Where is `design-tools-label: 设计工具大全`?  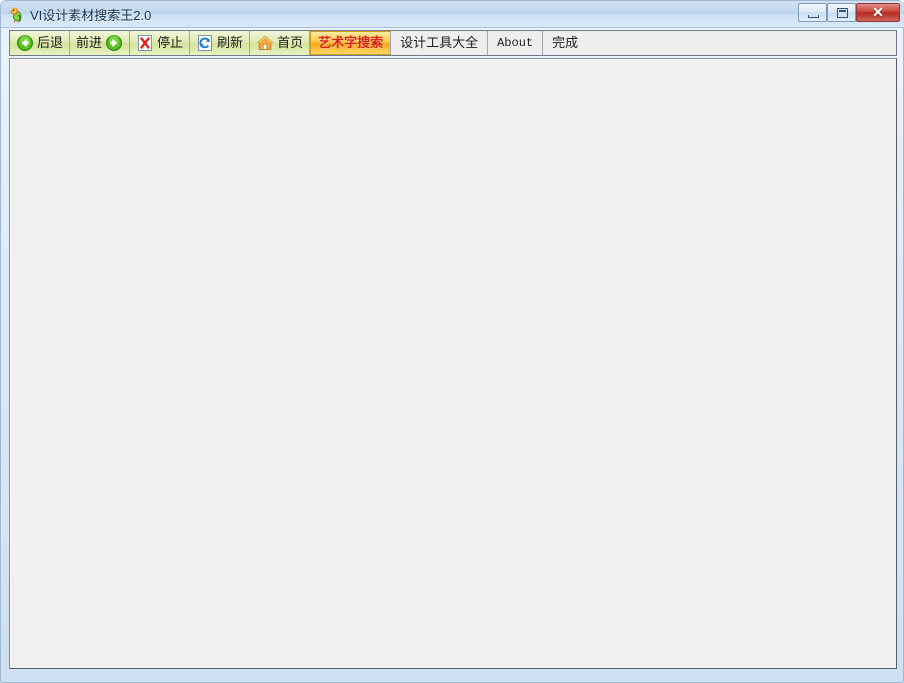
design-tools-label: 设计工具大全 is located at coordinates (439, 42).